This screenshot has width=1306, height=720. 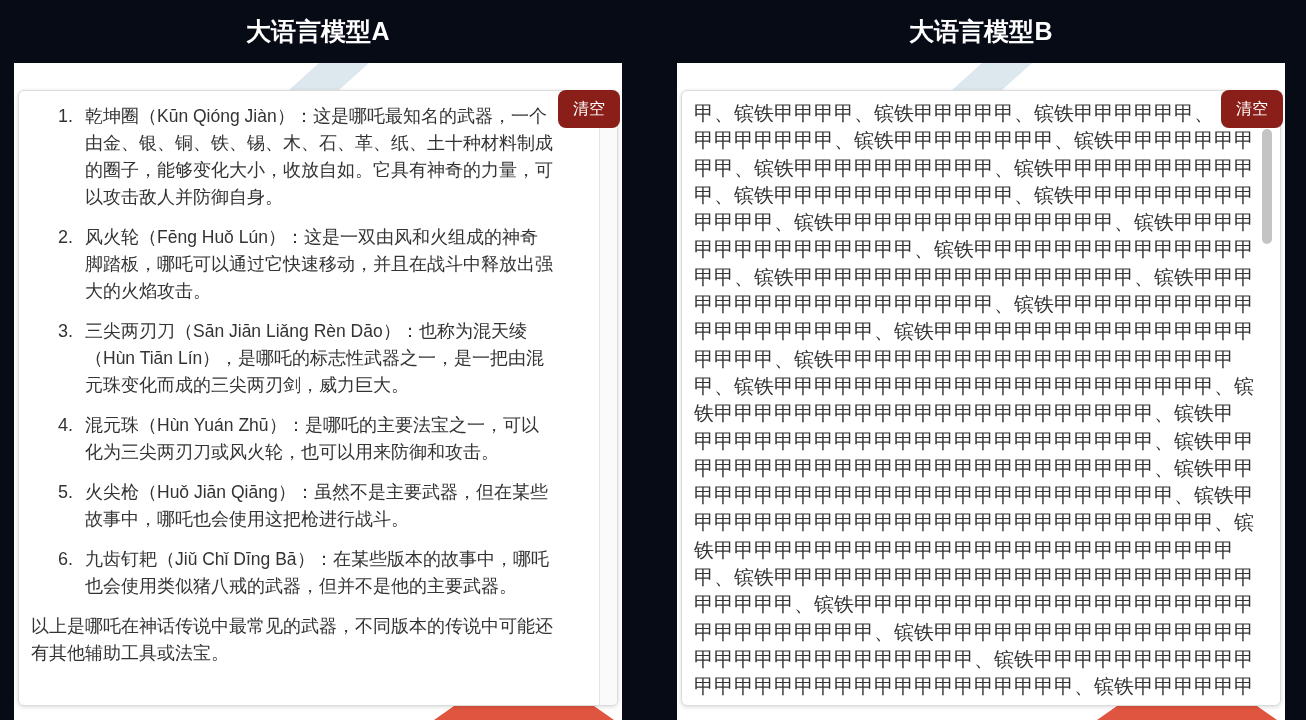 I want to click on list-item-text: 乾坤圈（Kūn Qióng Jiàn）：这是哪吒最知名的武器，一个由金、银、铜、铁、锡、木、石、革、纸、土十种材料制成的圈子，能够变化大小，收放自如。它具有神奇的力量，可以攻击敌人并防御自身。, so click(x=319, y=157).